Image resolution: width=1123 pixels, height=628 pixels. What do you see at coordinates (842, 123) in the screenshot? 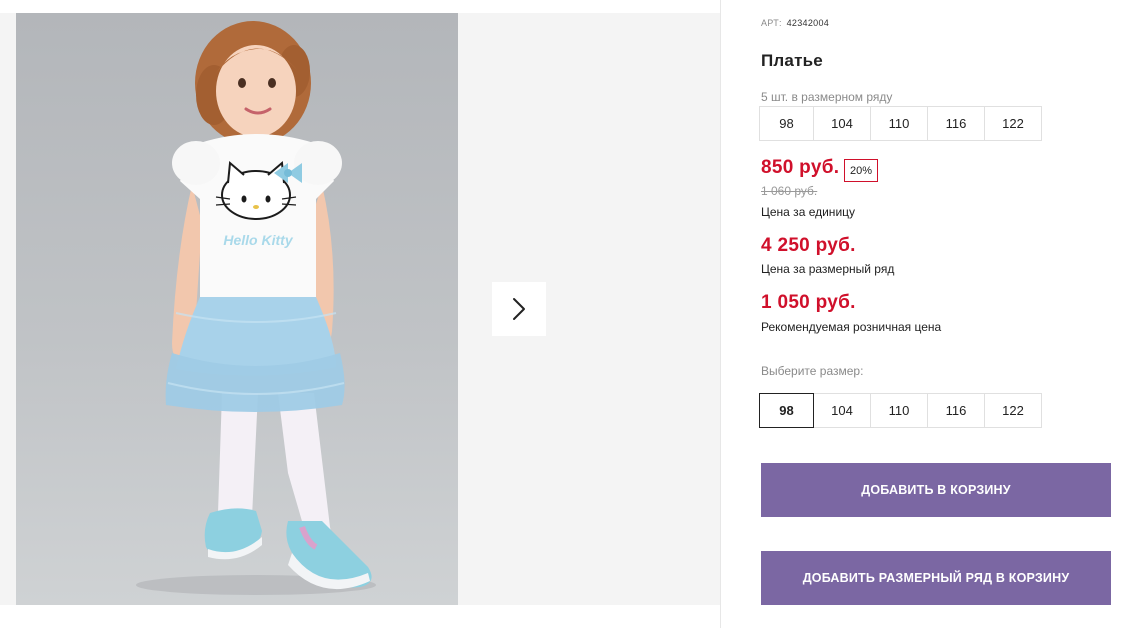
I see `pack-size-cell: 104` at bounding box center [842, 123].